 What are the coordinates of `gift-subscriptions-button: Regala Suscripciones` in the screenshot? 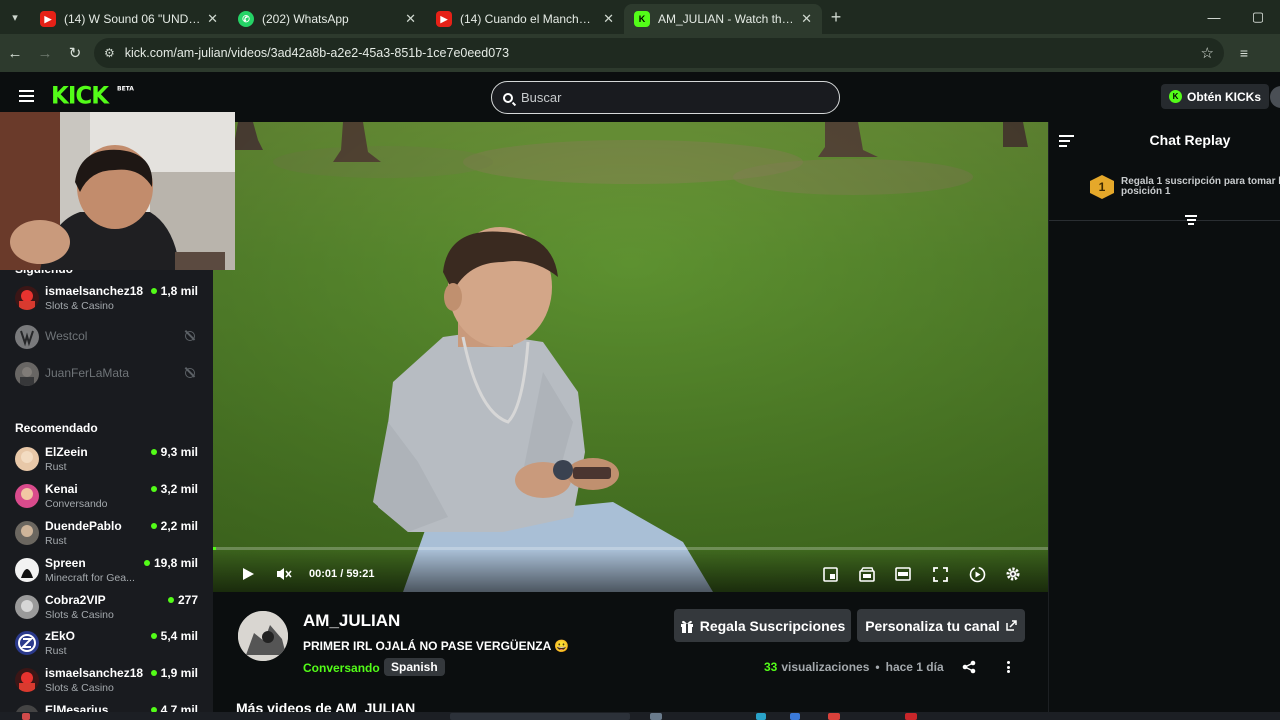 It's located at (762, 625).